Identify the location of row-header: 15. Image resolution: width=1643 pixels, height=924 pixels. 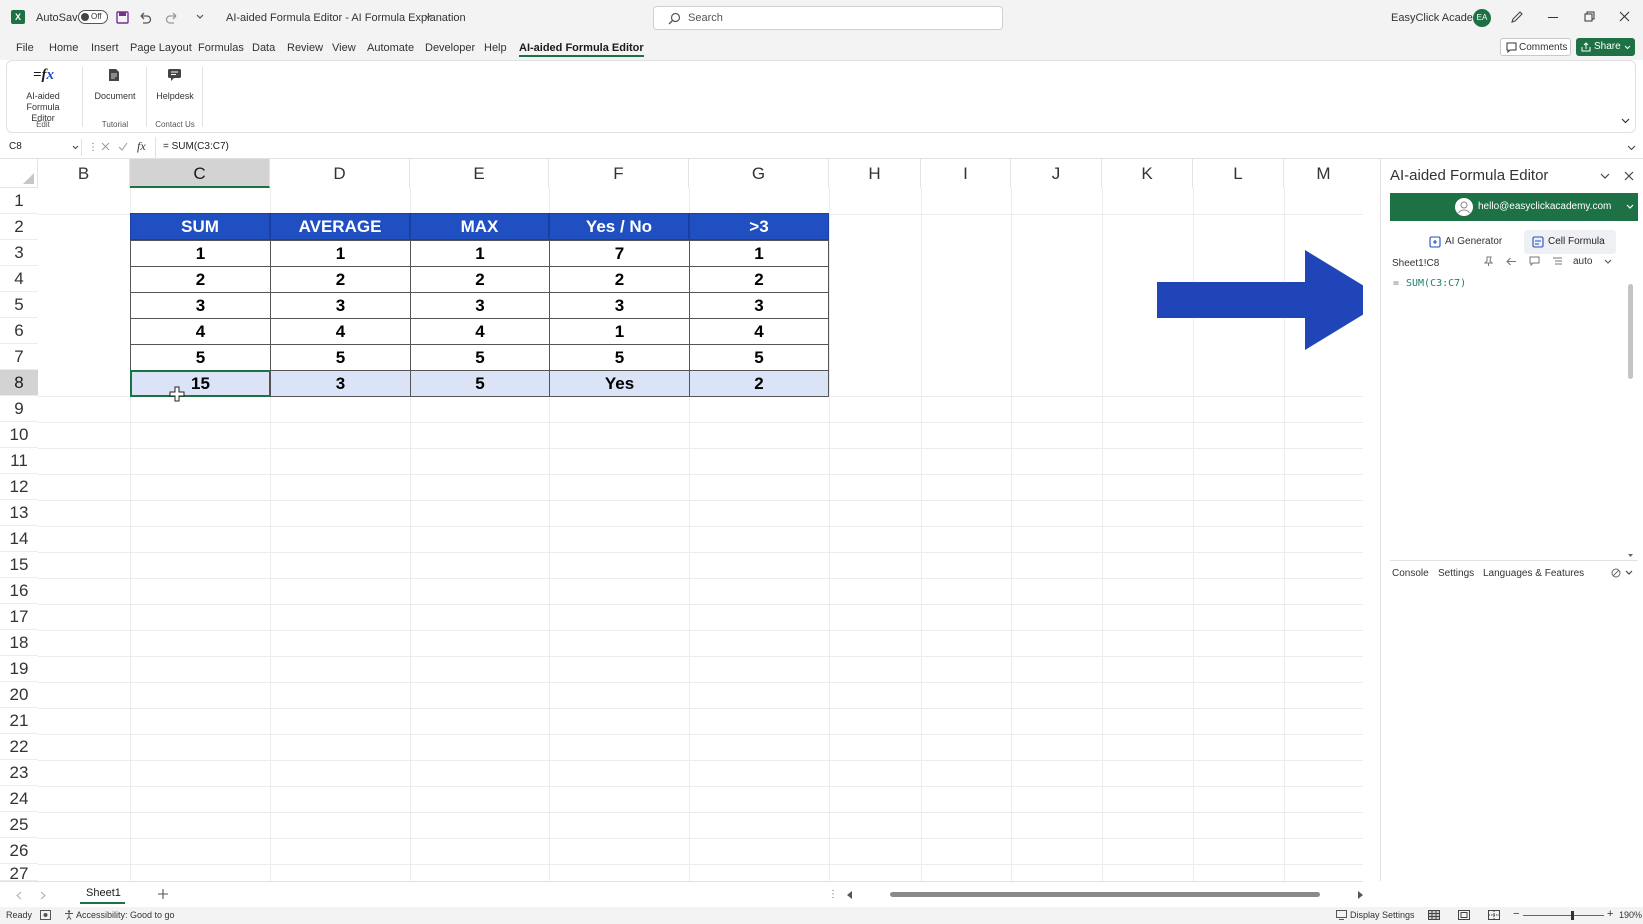
(19, 565).